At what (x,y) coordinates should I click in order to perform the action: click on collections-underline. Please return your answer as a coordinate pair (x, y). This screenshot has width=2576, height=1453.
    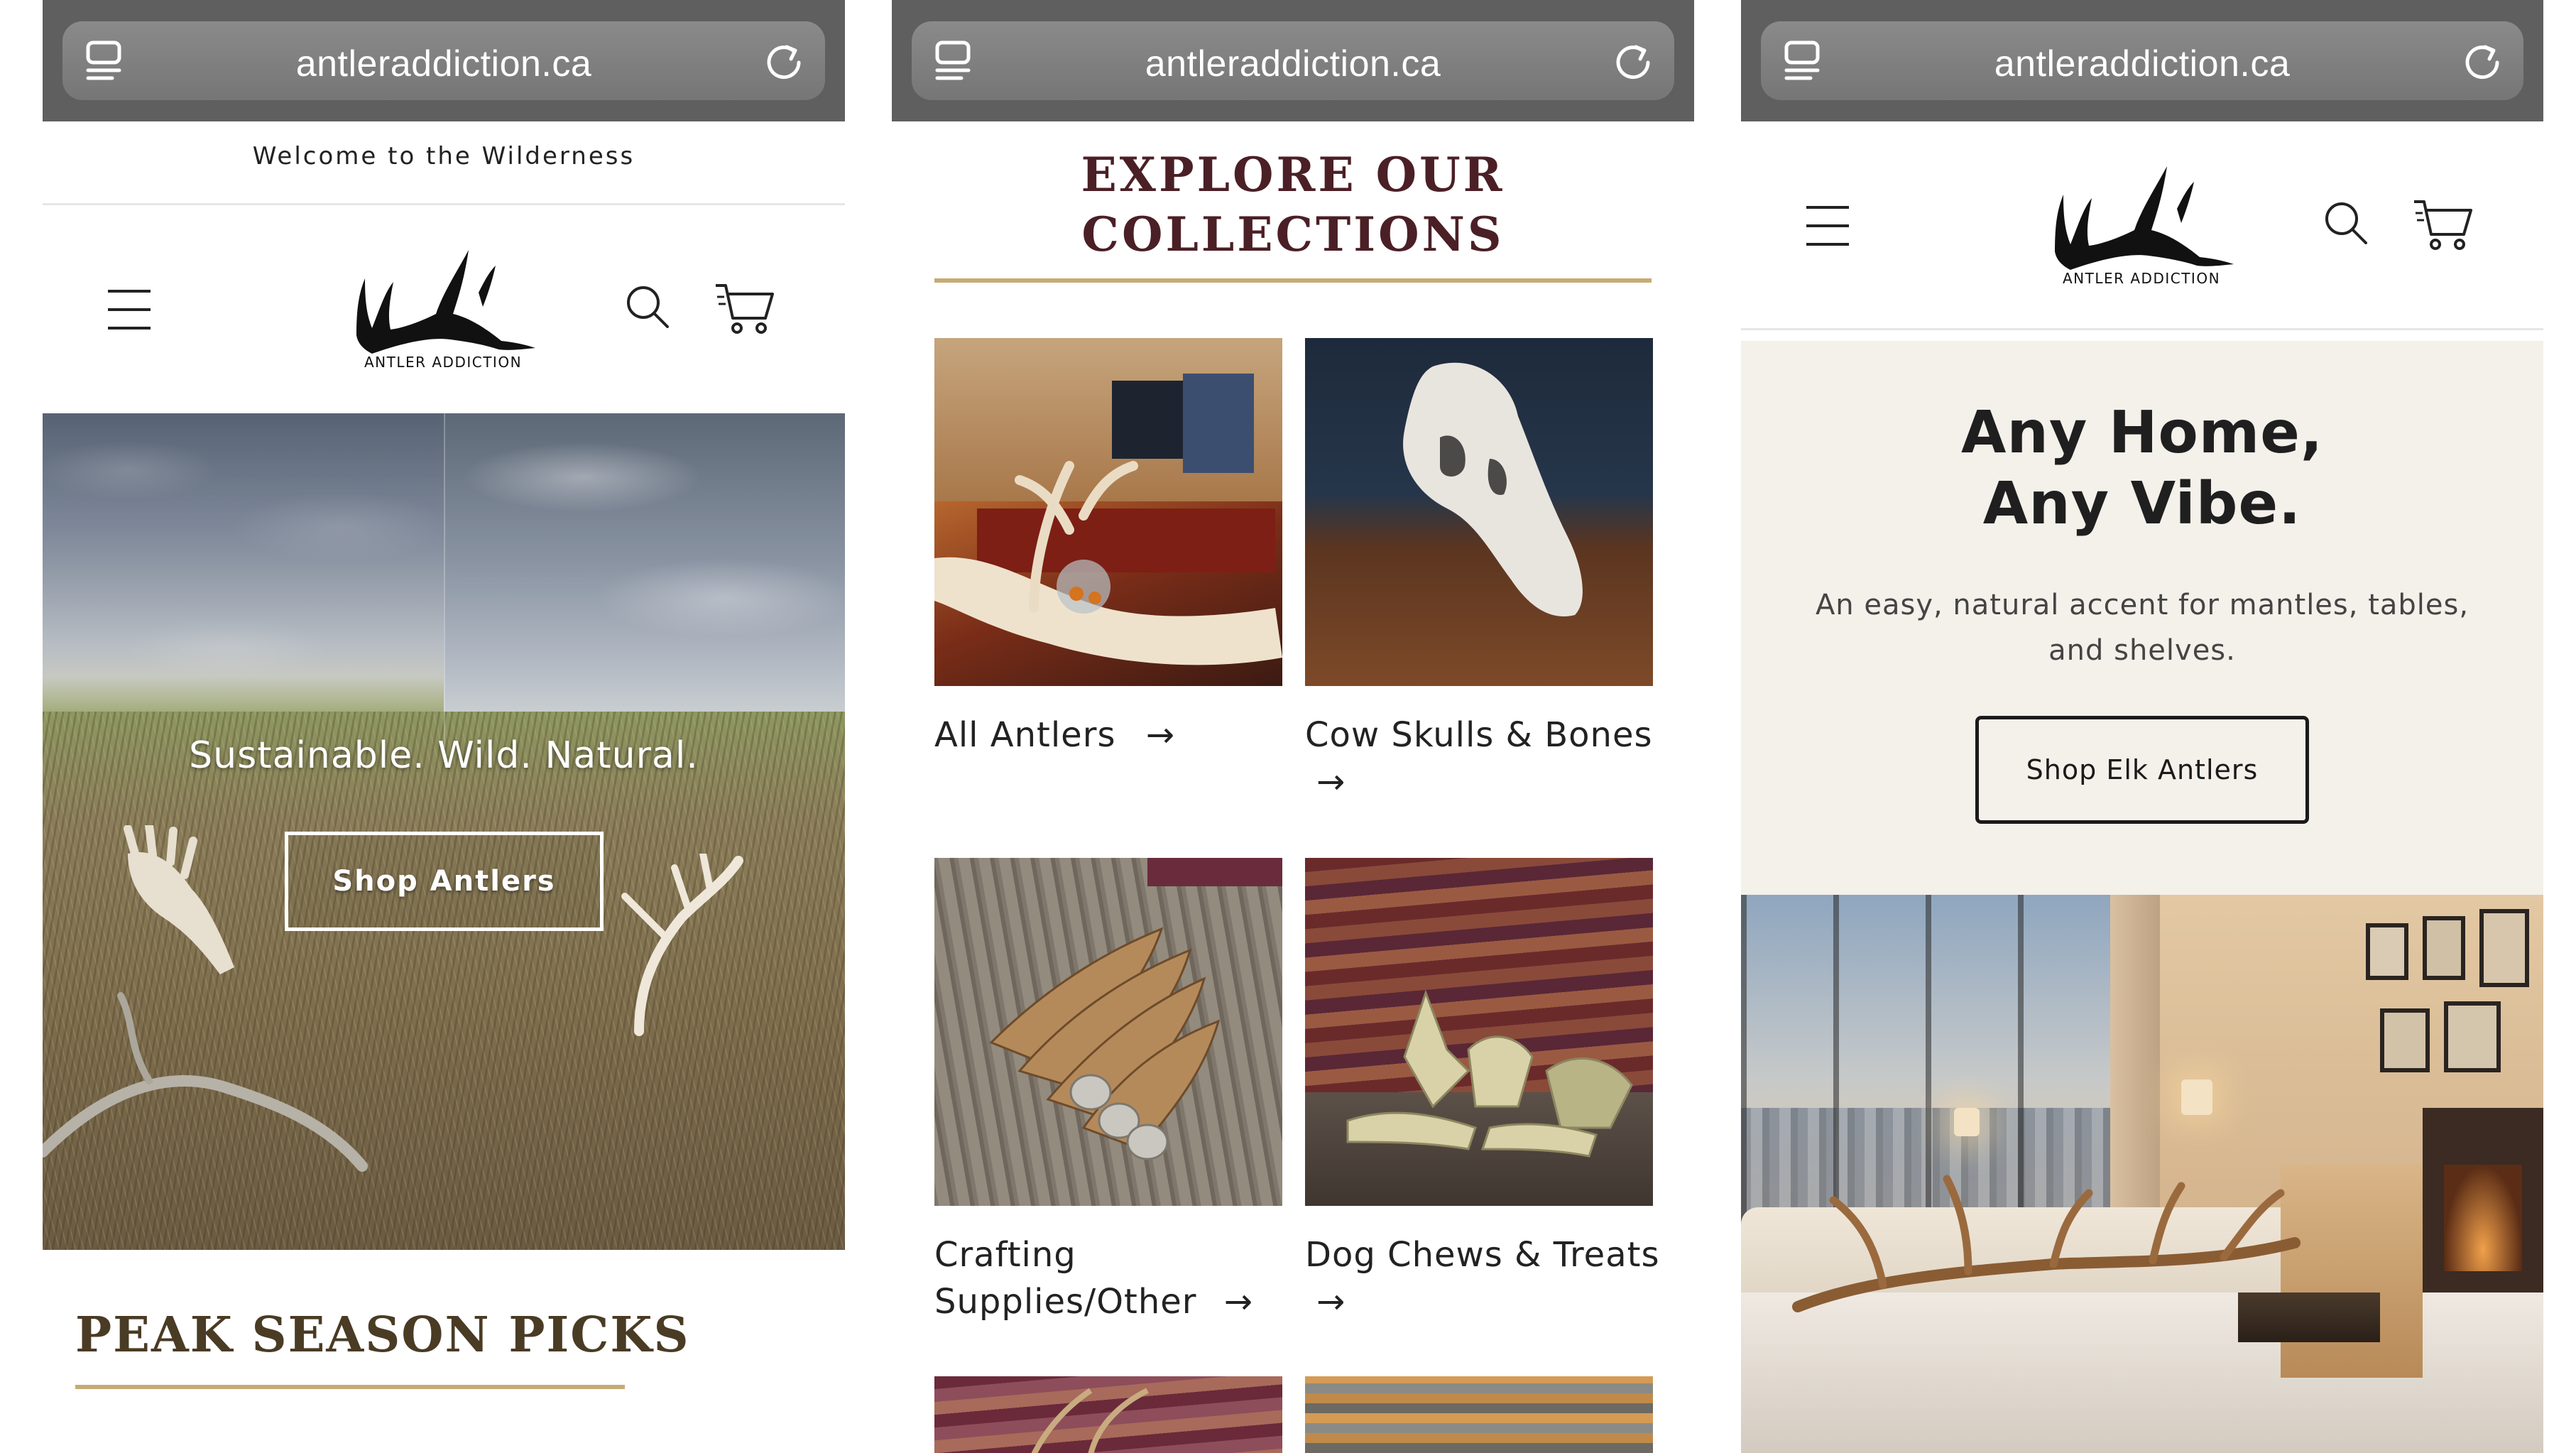
    Looking at the image, I should click on (1293, 280).